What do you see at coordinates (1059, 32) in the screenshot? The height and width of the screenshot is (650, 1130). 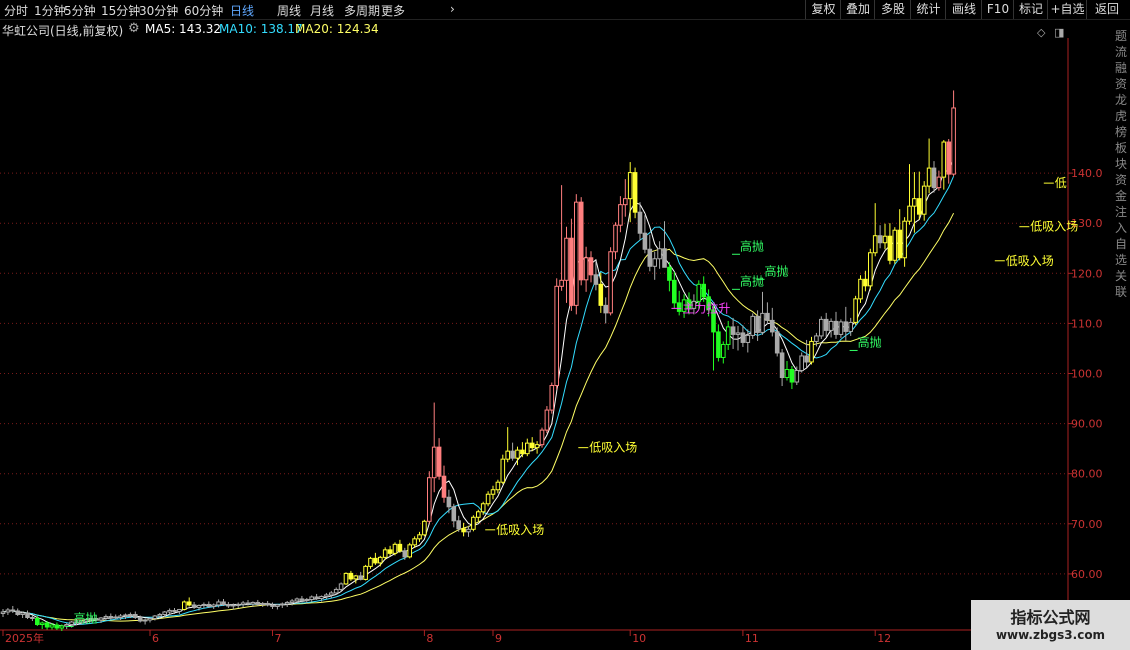 I see `panel-toggle-icon: ◨` at bounding box center [1059, 32].